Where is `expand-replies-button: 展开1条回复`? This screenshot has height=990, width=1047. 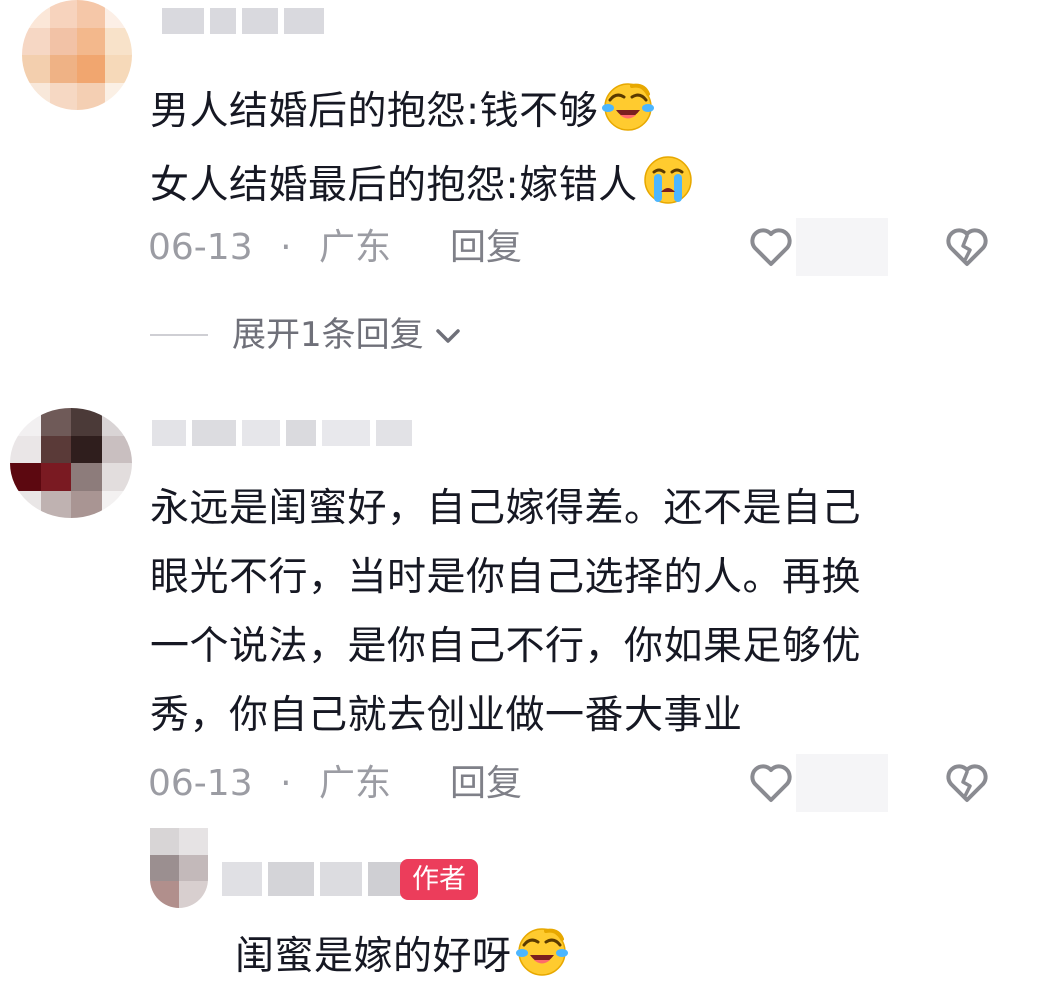
expand-replies-button: 展开1条回复 is located at coordinates (347, 335).